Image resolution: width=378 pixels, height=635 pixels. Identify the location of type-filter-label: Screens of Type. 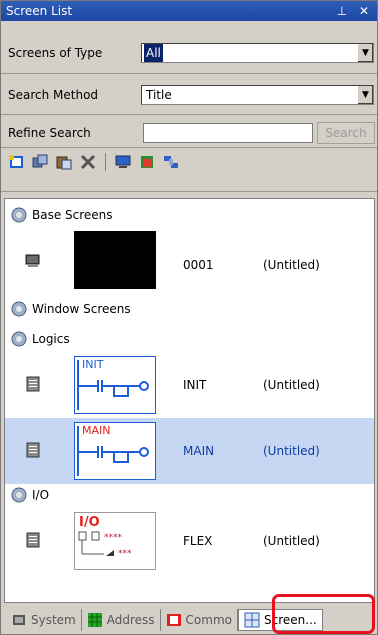
(55, 53).